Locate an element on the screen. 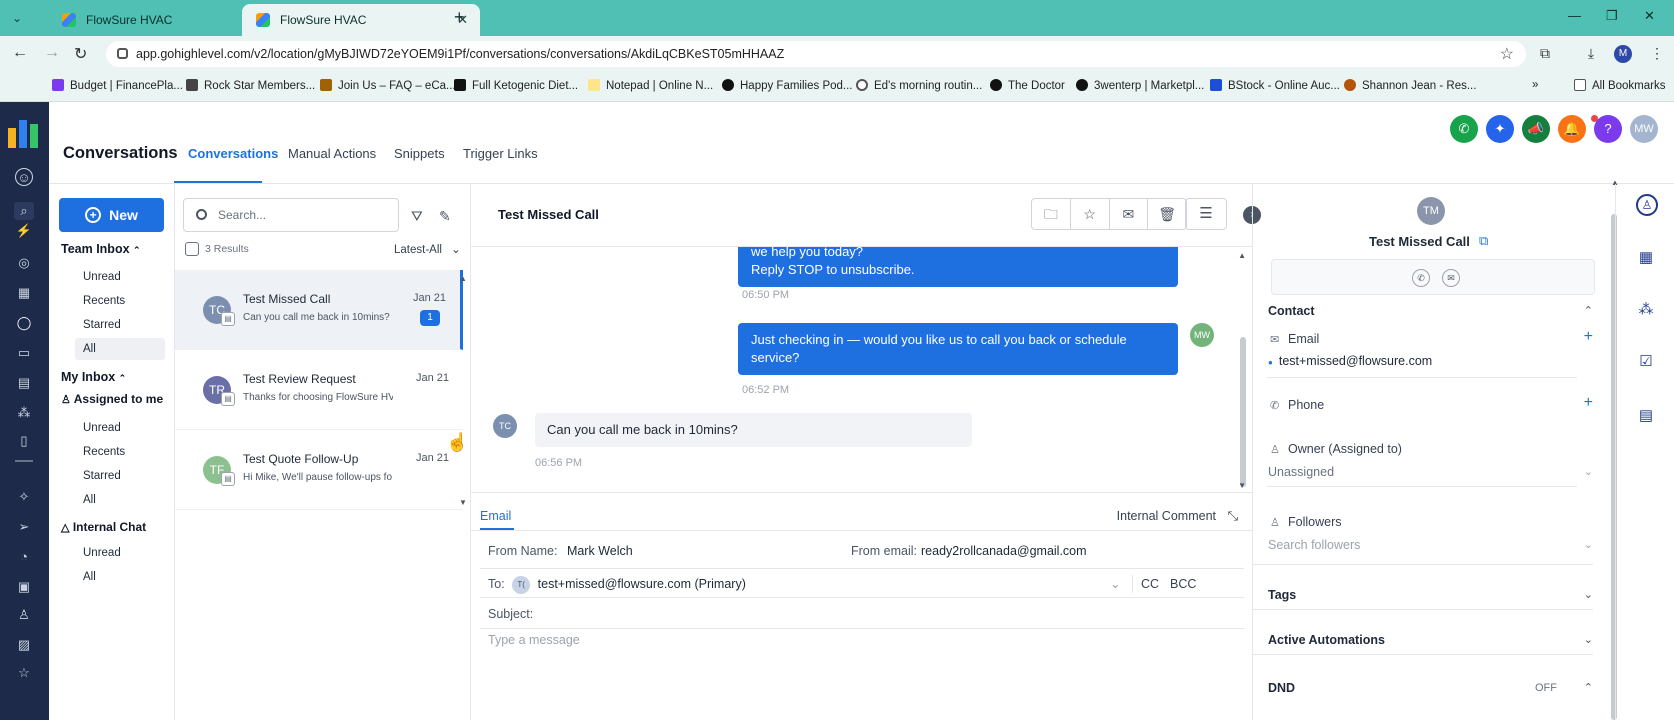 The width and height of the screenshot is (1674, 720). team-starred: Starred is located at coordinates (102, 325).